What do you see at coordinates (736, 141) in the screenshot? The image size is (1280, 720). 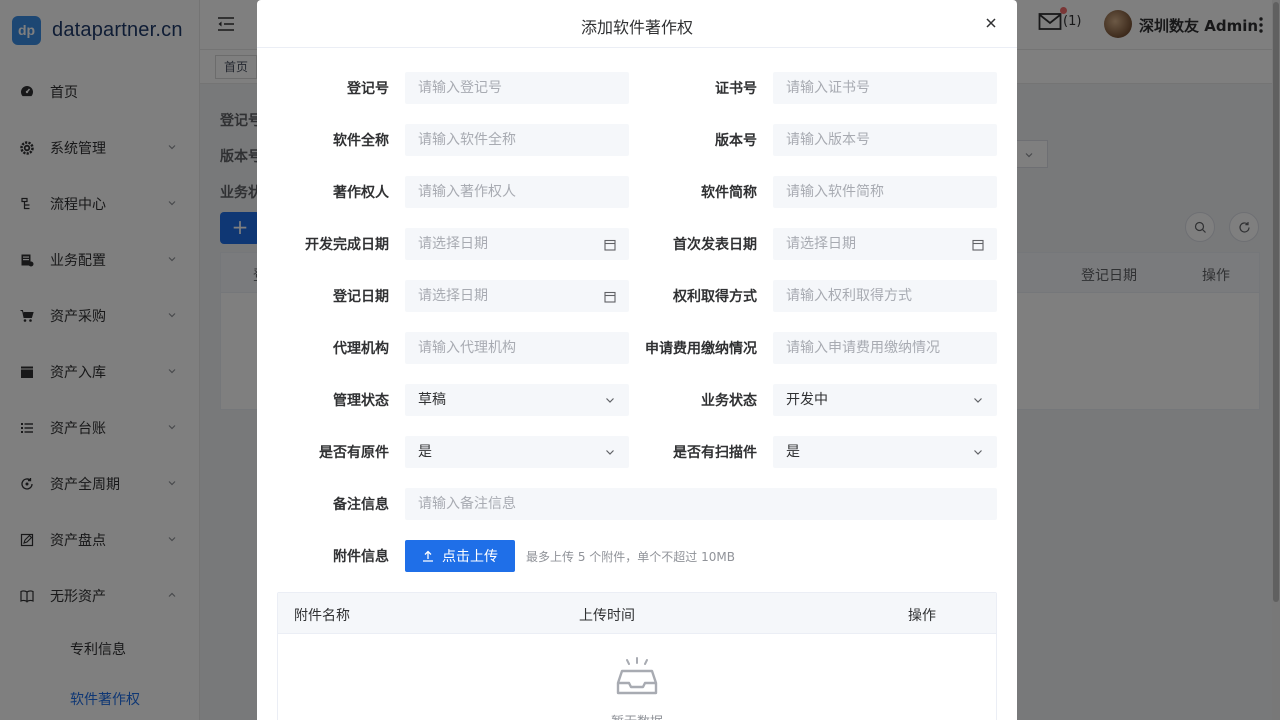 I see `label-version: 版本号` at bounding box center [736, 141].